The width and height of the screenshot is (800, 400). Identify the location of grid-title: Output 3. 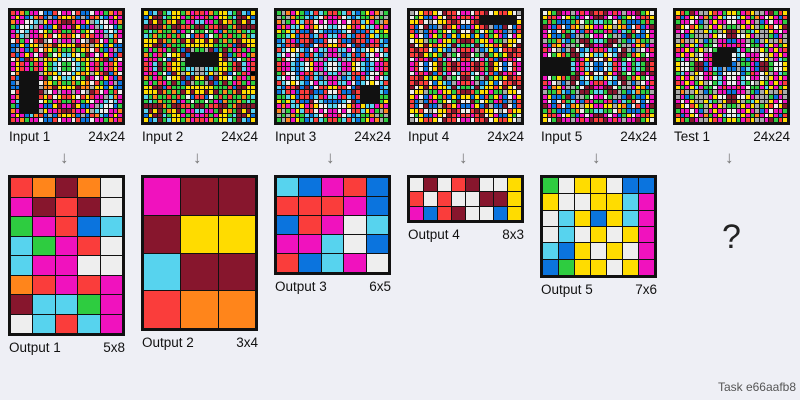
(301, 286).